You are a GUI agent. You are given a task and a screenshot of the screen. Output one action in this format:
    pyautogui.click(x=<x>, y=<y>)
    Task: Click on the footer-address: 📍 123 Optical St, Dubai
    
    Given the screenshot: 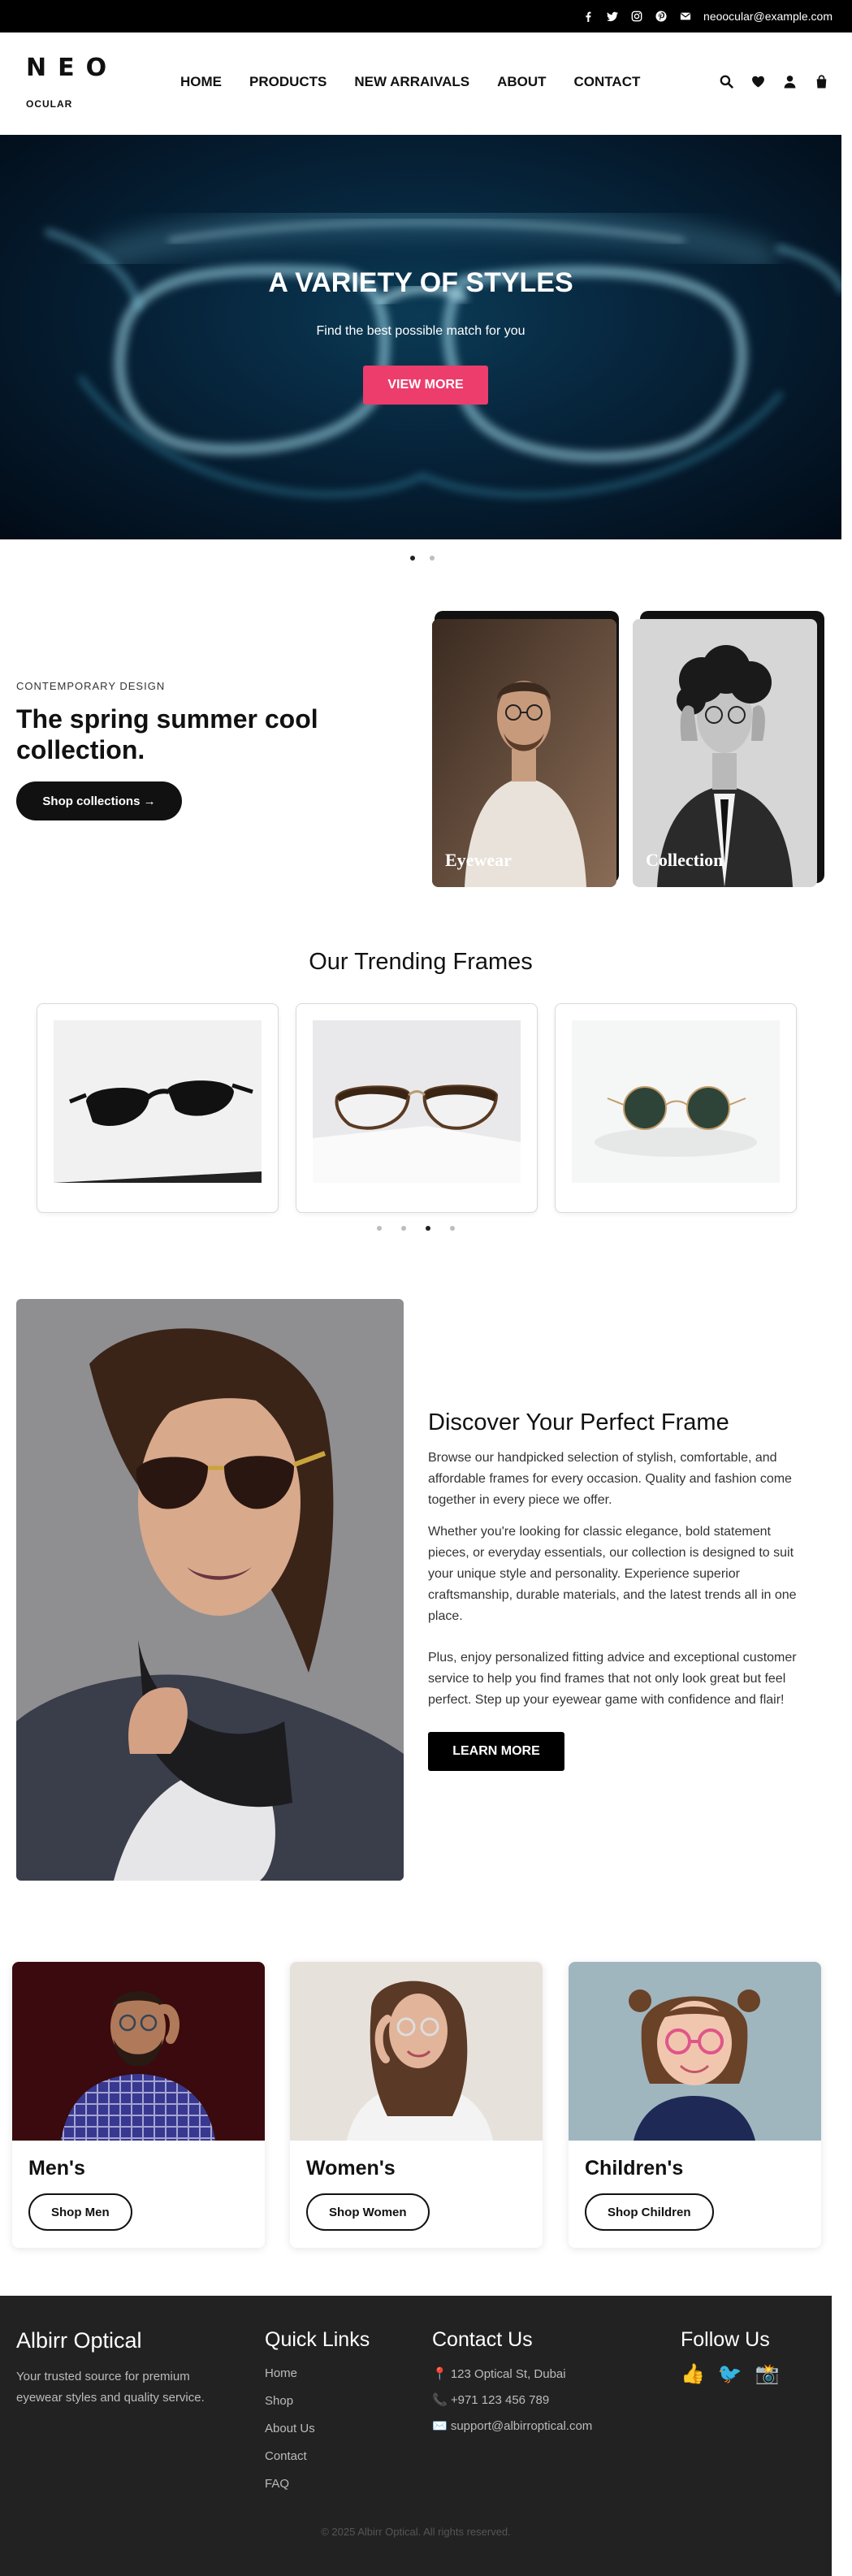 What is the action you would take?
    pyautogui.click(x=499, y=2374)
    